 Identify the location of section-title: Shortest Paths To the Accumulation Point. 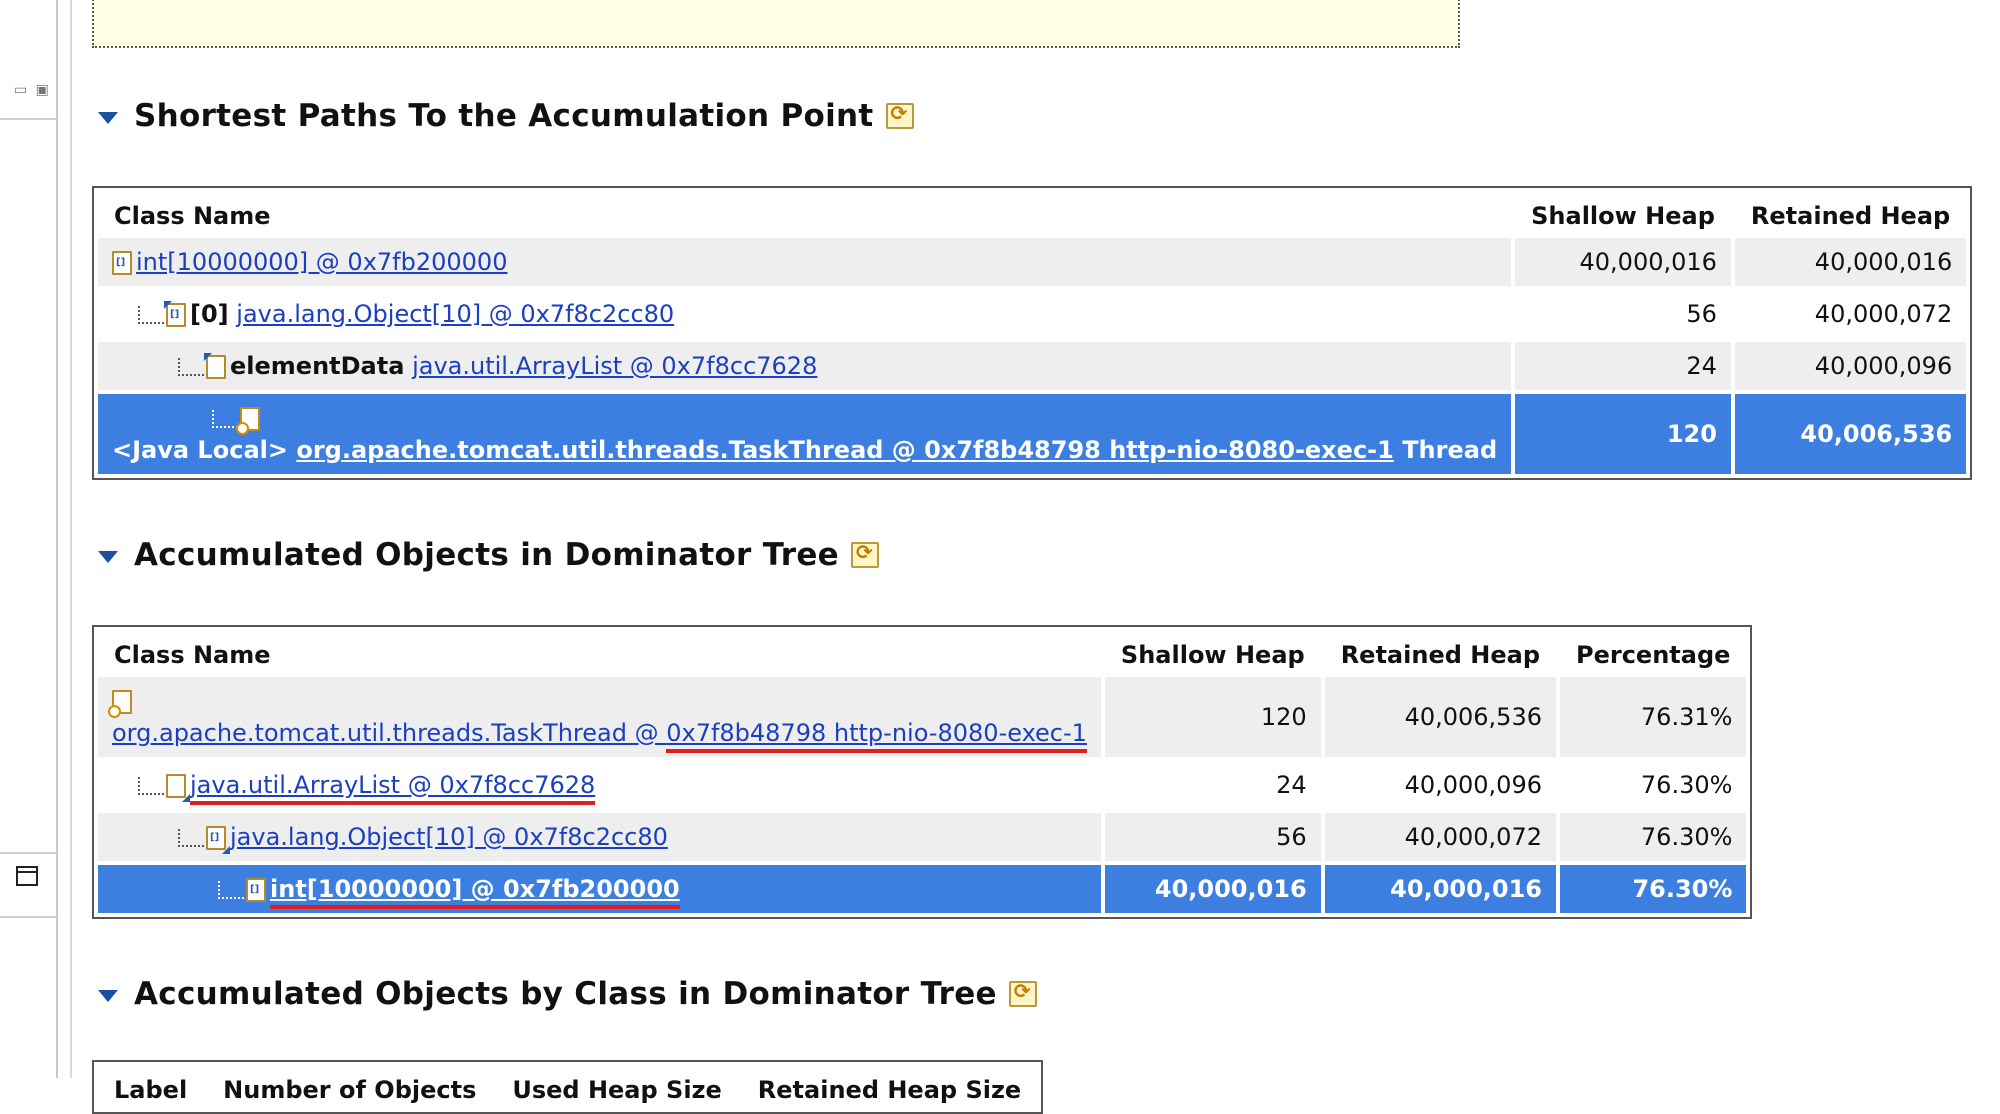
(504, 116).